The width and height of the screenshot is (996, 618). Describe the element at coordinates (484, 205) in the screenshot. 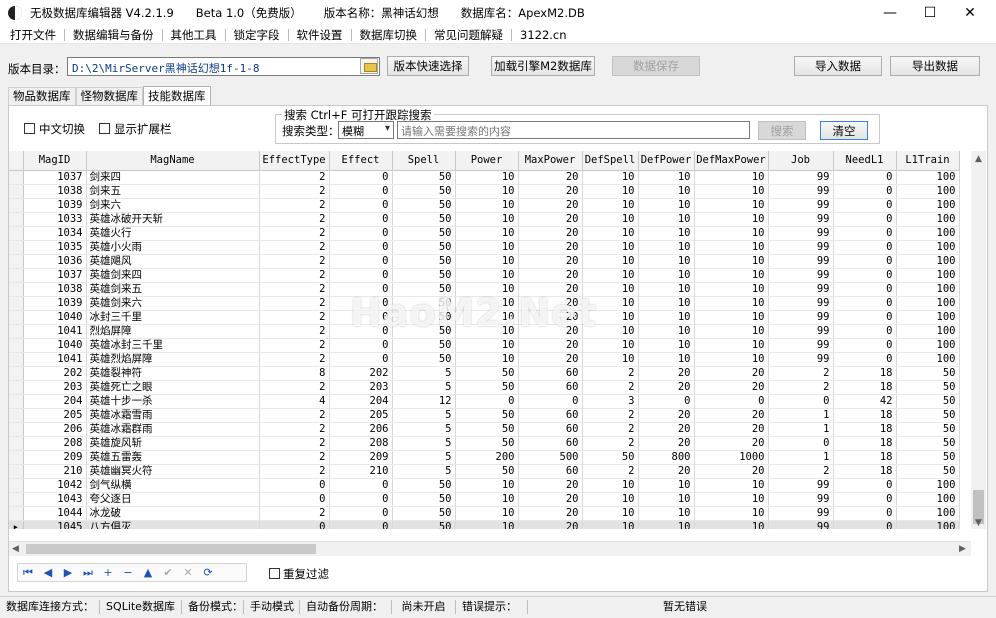

I see `table-row: 1039 剑来六 2 0 50 10 20 10 10 10 99 0 100` at that location.